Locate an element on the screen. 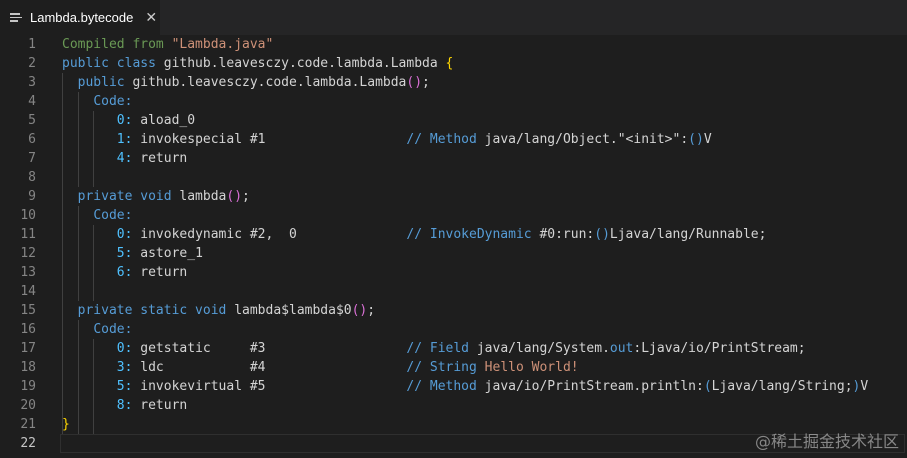 This screenshot has height=458, width=907. code-token: } is located at coordinates (66, 424).